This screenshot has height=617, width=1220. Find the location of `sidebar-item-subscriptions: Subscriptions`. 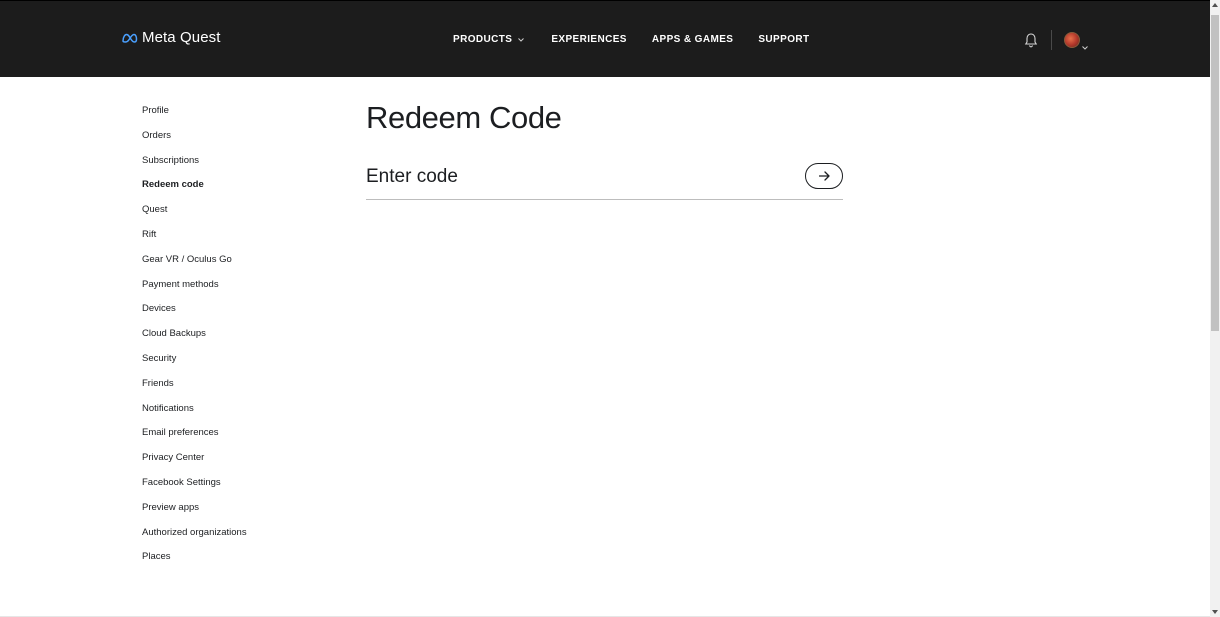

sidebar-item-subscriptions: Subscriptions is located at coordinates (194, 167).